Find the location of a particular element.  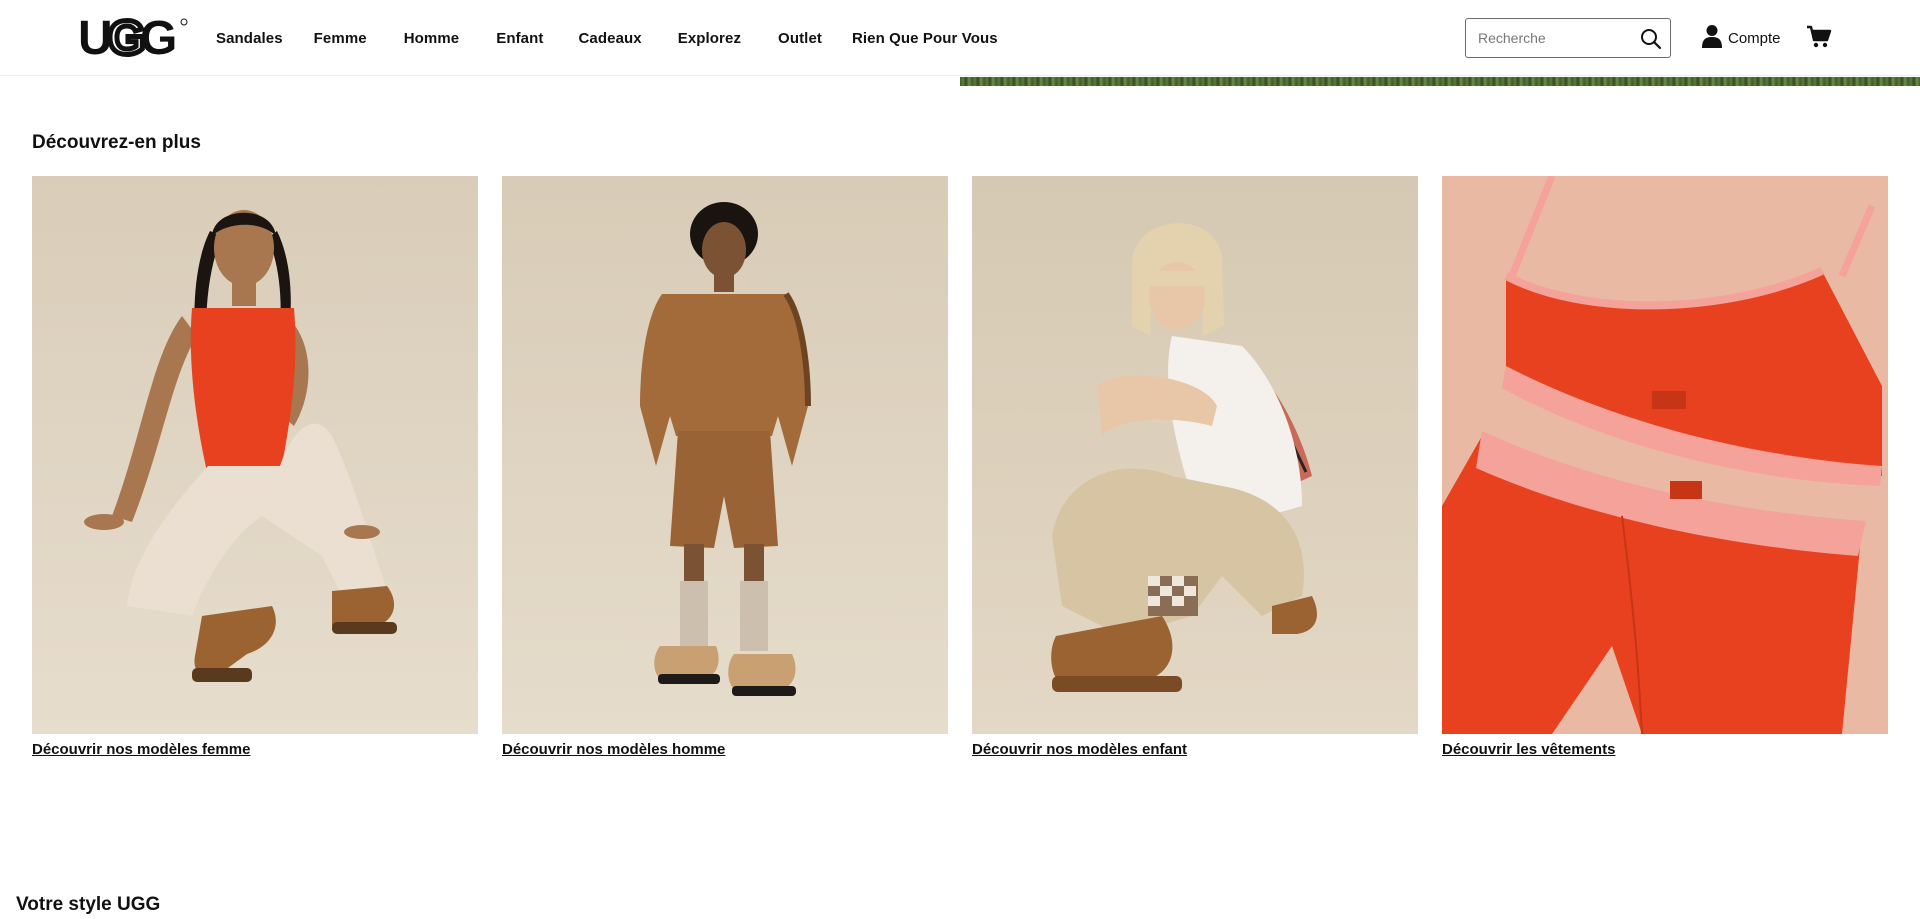

ugg-logo: U G G is located at coordinates (133, 39).